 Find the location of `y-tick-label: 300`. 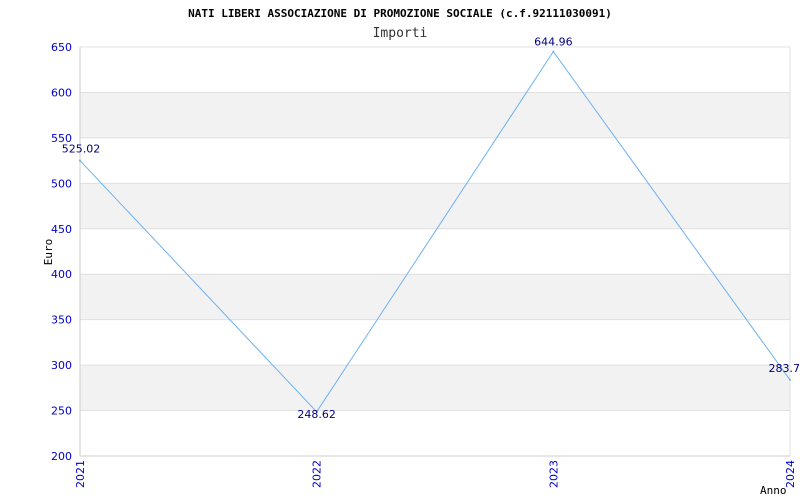

y-tick-label: 300 is located at coordinates (61, 365).